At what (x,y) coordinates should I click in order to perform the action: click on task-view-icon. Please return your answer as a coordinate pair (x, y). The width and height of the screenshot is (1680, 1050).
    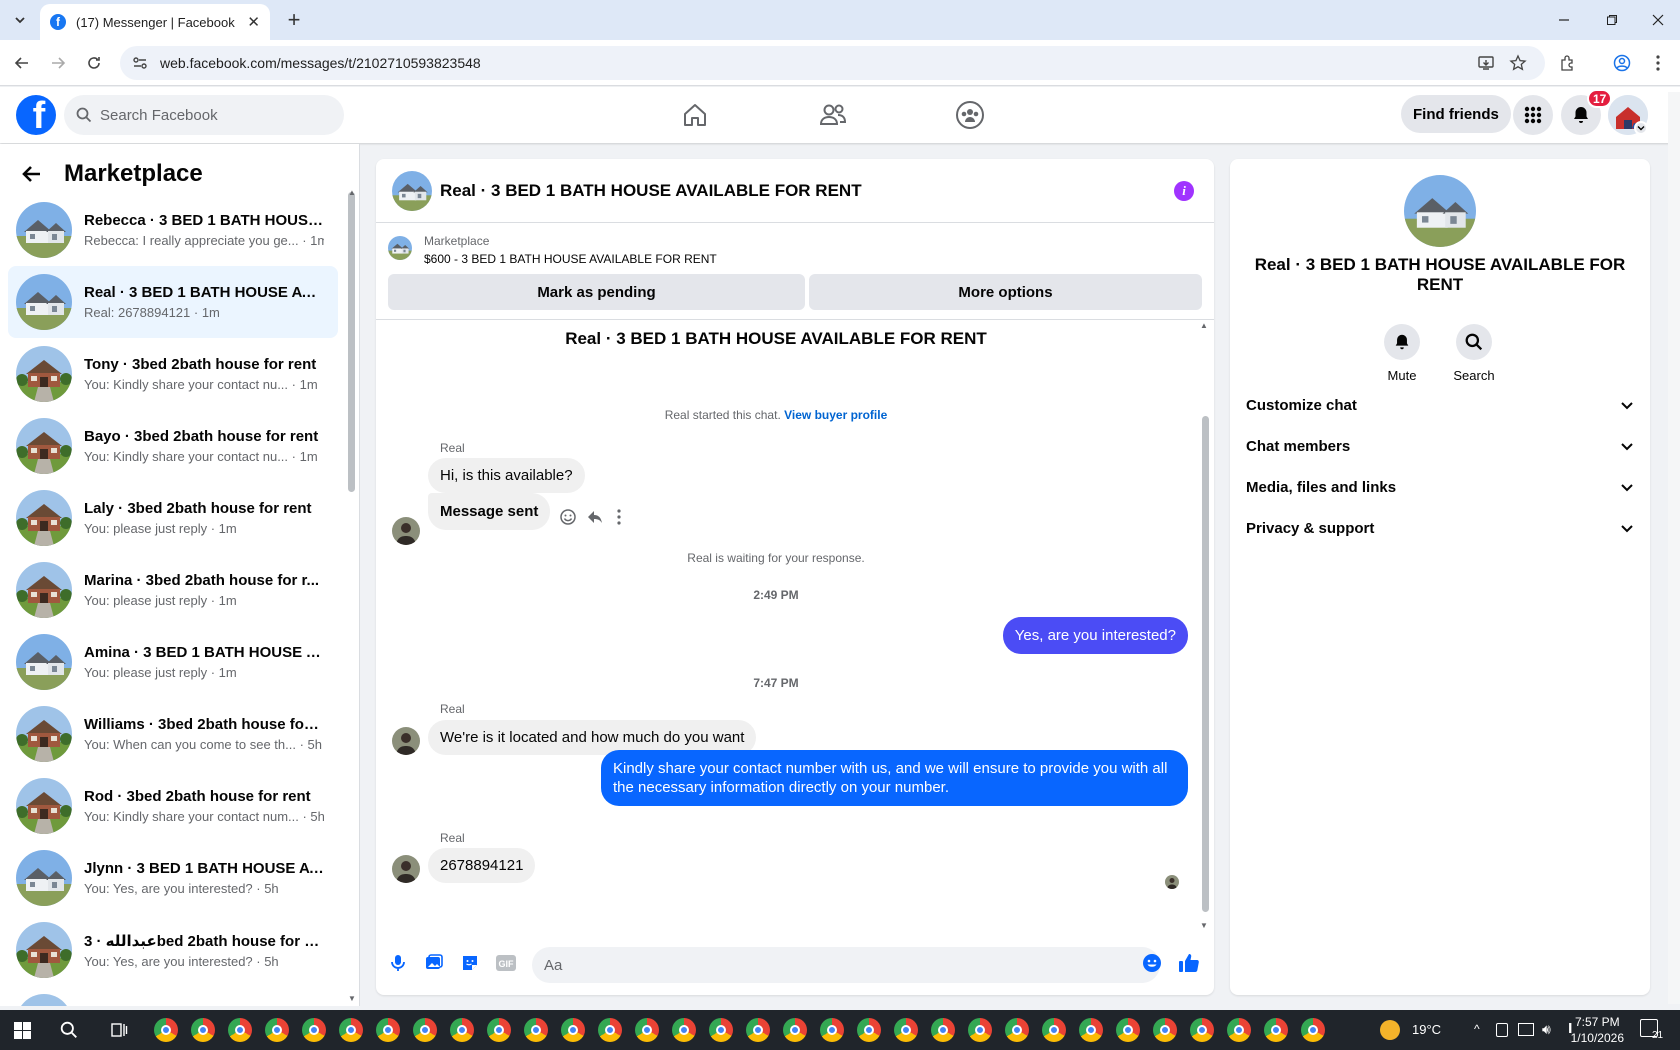
    Looking at the image, I should click on (119, 1030).